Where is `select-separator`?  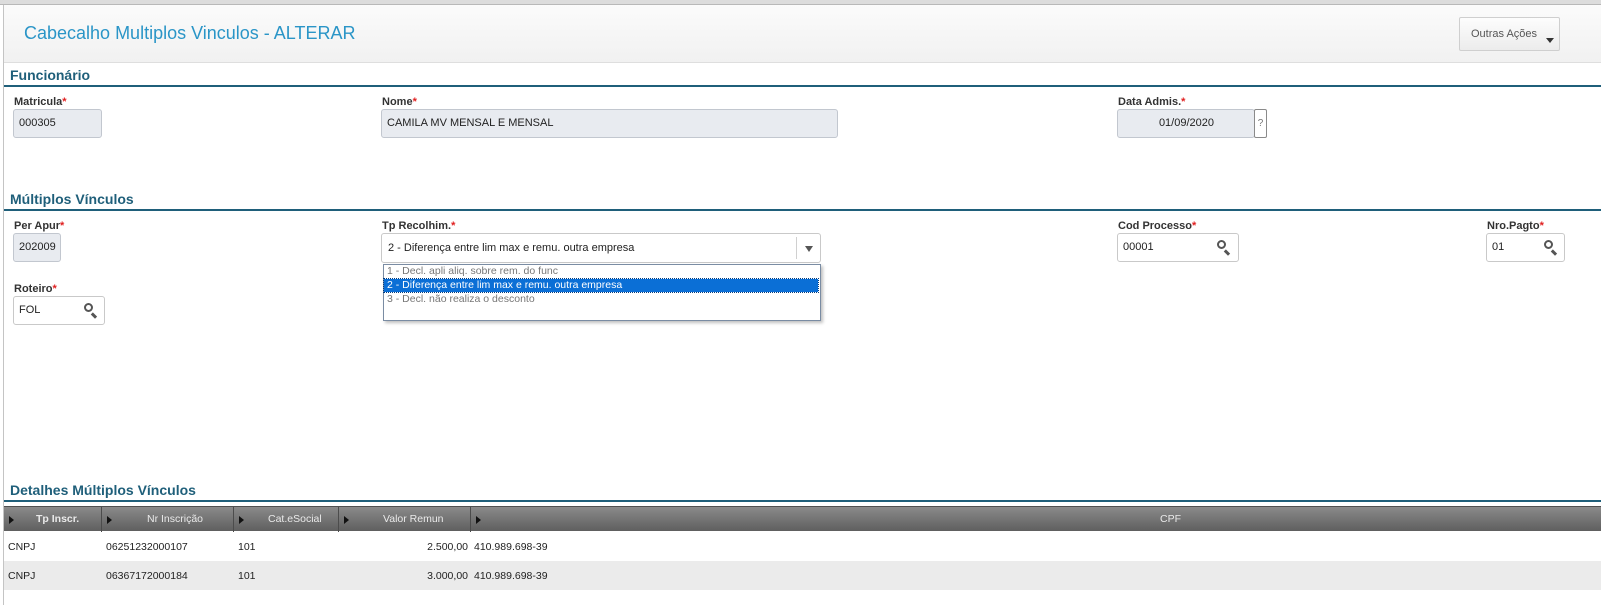
select-separator is located at coordinates (796, 248).